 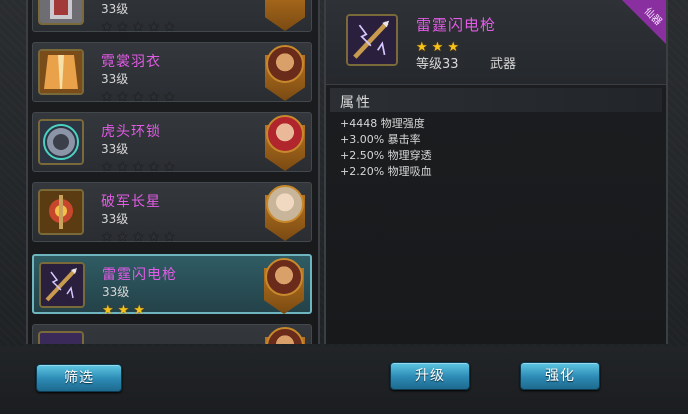 What do you see at coordinates (61, 142) in the screenshot?
I see `chain-armor-icon` at bounding box center [61, 142].